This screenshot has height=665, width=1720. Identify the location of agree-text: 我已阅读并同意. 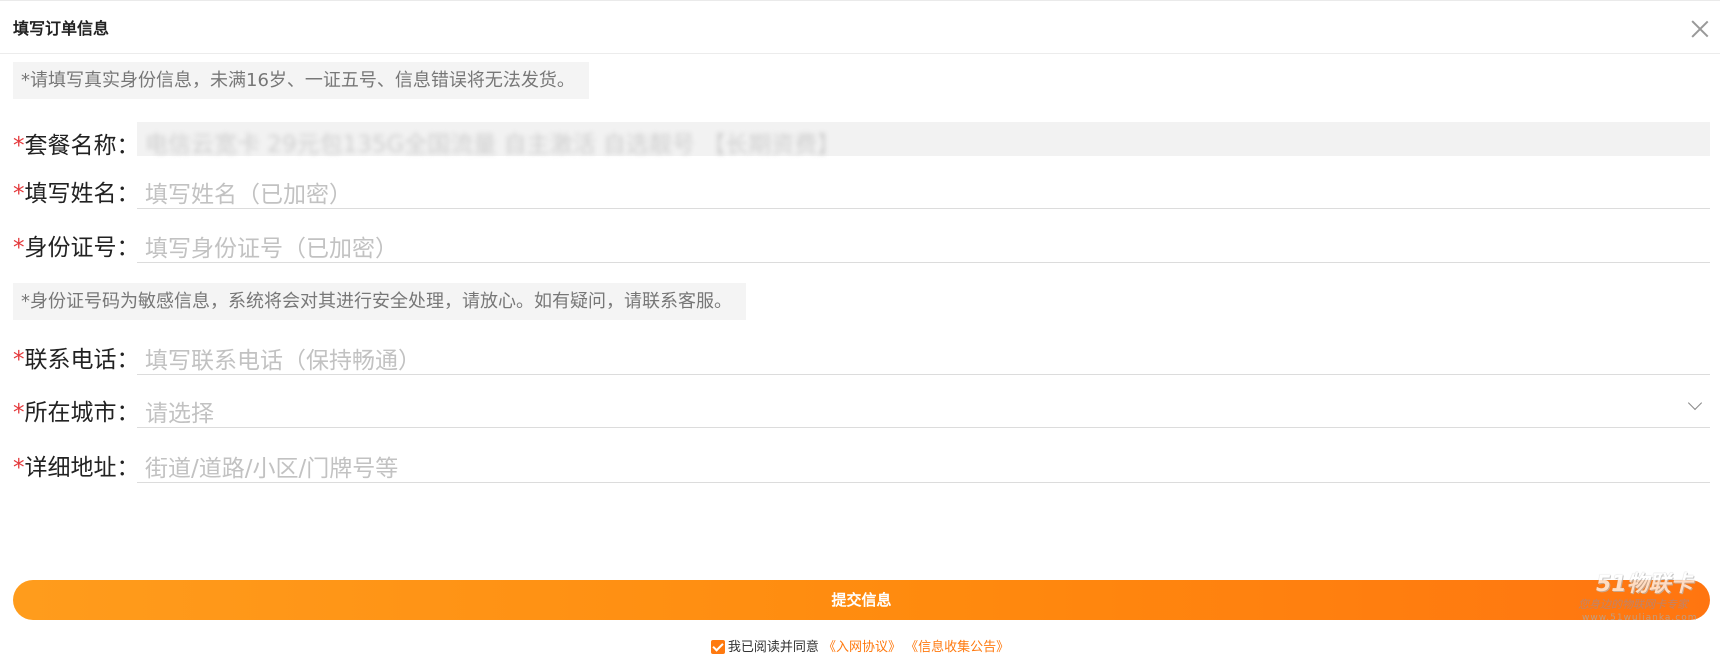
(773, 647).